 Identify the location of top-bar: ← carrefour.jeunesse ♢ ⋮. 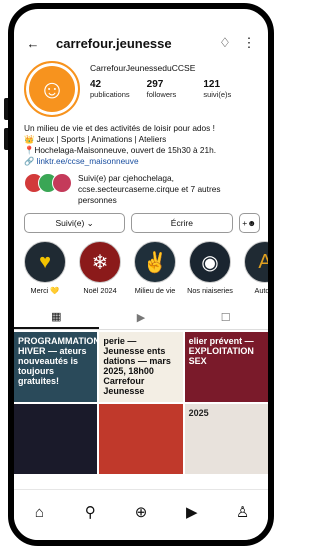
(141, 43).